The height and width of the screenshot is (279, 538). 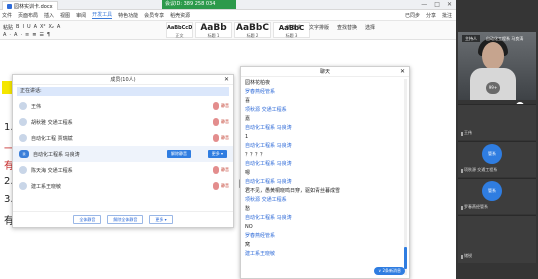 What do you see at coordinates (7, 15) in the screenshot?
I see `menu-item: 文件` at bounding box center [7, 15].